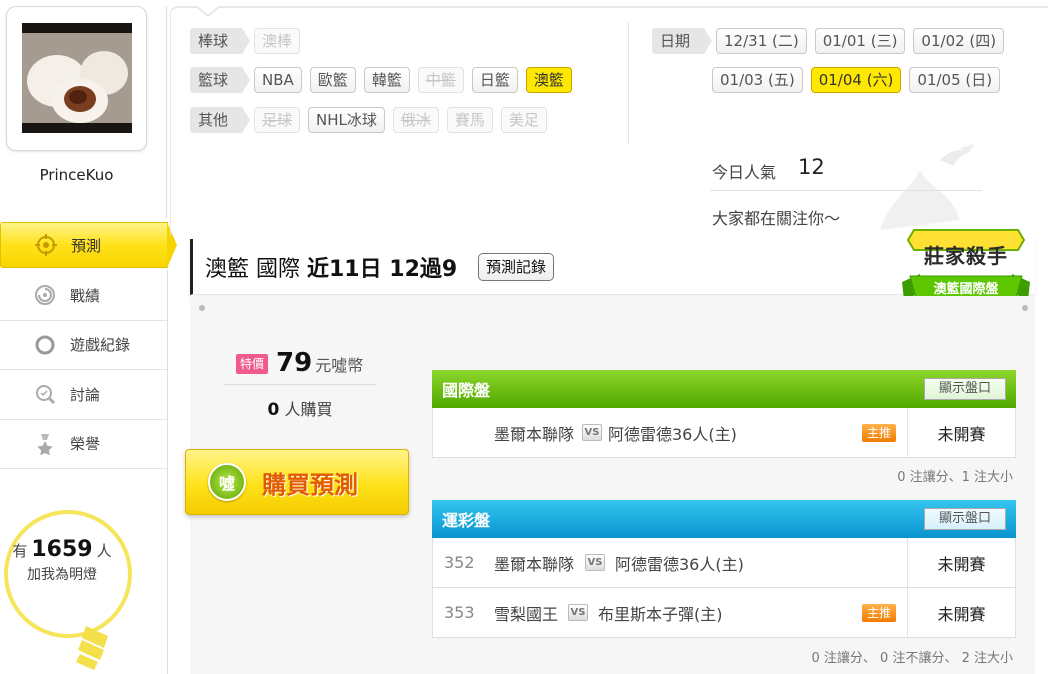 This screenshot has height=674, width=1048. What do you see at coordinates (277, 41) in the screenshot?
I see `league-chip: 澳棒` at bounding box center [277, 41].